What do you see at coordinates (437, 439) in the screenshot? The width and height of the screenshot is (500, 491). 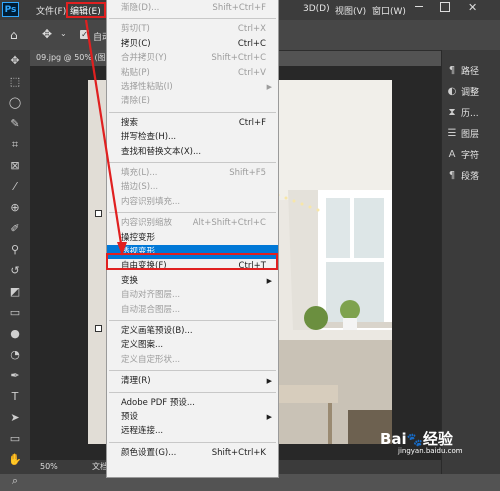 I see `watermark-text-2: 经验` at bounding box center [437, 439].